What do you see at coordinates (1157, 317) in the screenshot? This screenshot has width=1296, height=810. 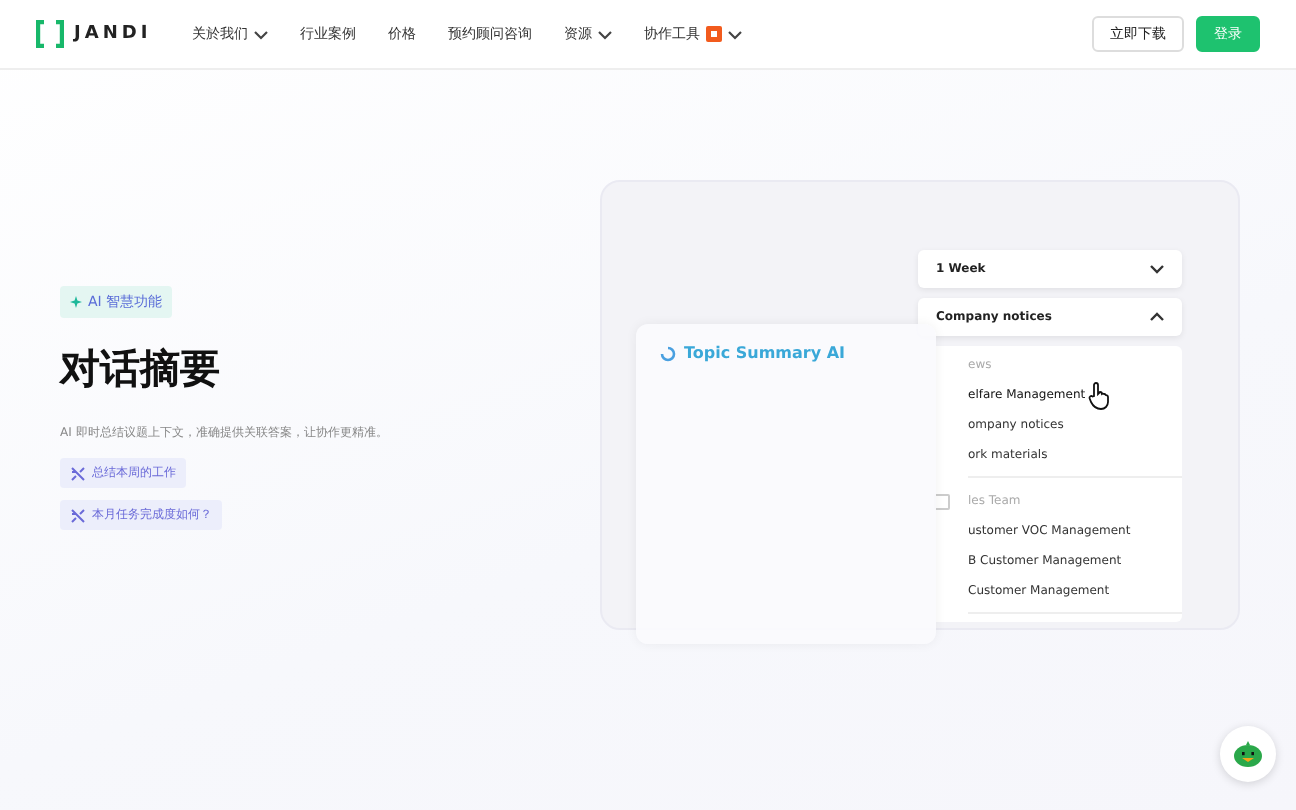 I see `chevron-icon` at bounding box center [1157, 317].